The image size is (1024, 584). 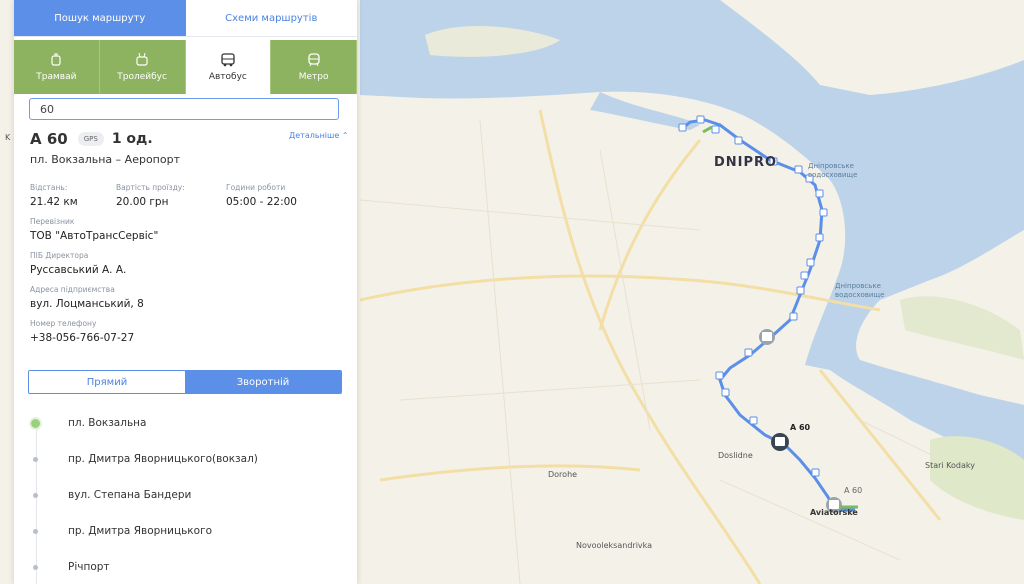 What do you see at coordinates (142, 59) in the screenshot?
I see `trolleybus-icon` at bounding box center [142, 59].